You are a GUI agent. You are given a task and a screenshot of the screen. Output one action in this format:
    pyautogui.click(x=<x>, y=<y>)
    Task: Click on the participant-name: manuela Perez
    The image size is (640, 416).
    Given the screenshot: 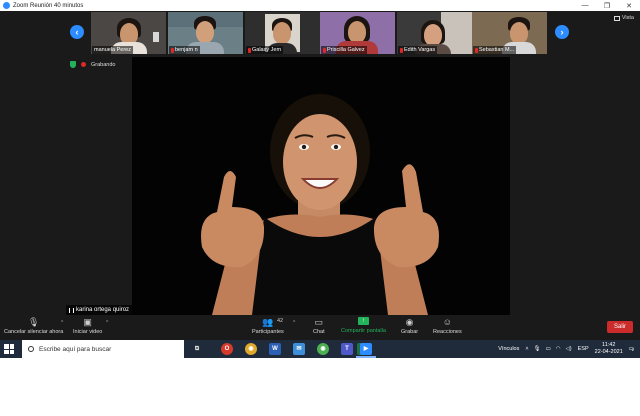 What is the action you would take?
    pyautogui.click(x=112, y=50)
    